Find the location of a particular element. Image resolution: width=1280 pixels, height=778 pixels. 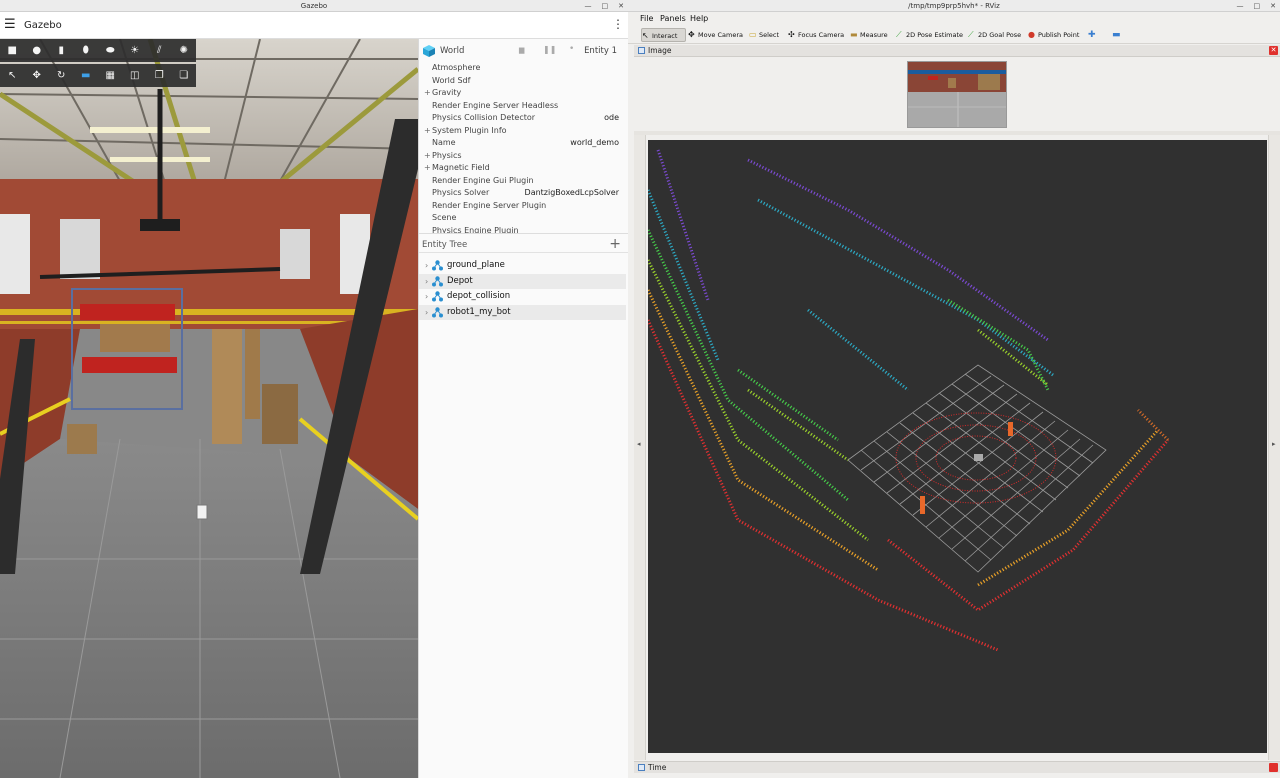

shapes-toolbar: ■ ● ▮ ⬮ ⬬ ☀ ⫽ ✺ is located at coordinates (98, 50).